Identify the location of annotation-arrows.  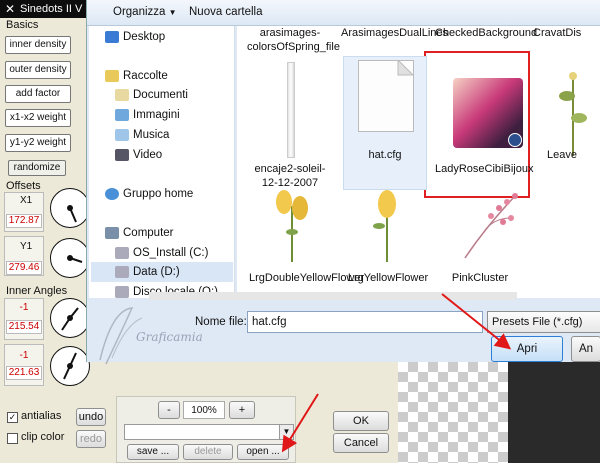
(396, 373).